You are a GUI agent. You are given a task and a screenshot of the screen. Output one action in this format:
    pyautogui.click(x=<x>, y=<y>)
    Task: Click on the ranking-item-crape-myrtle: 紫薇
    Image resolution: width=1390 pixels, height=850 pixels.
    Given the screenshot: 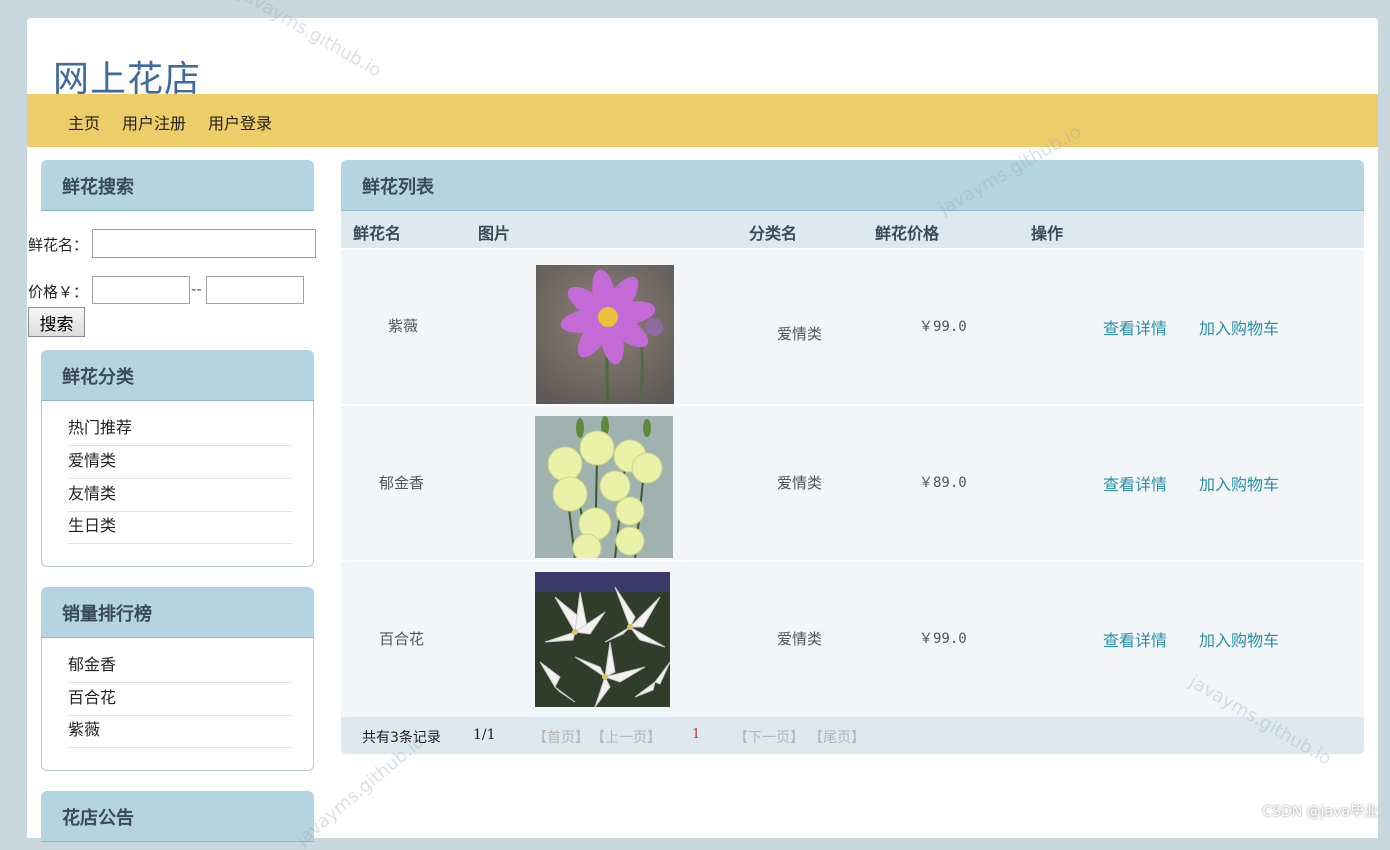 What is the action you would take?
    pyautogui.click(x=180, y=731)
    